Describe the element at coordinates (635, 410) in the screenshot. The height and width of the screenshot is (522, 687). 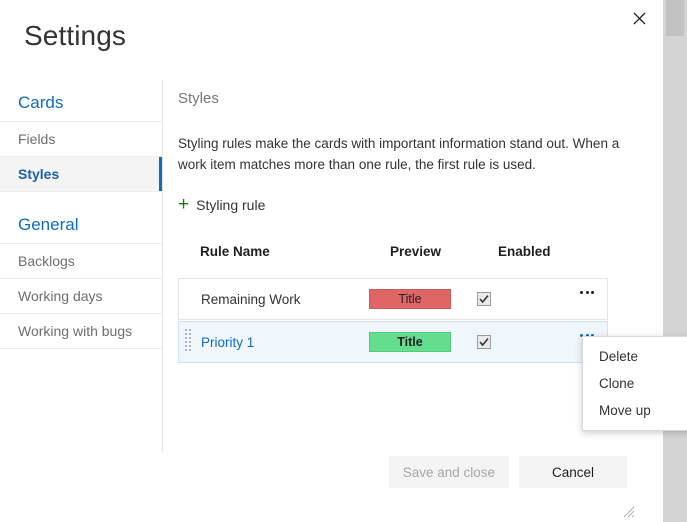
I see `context-menu-item-move-up: Move up` at that location.